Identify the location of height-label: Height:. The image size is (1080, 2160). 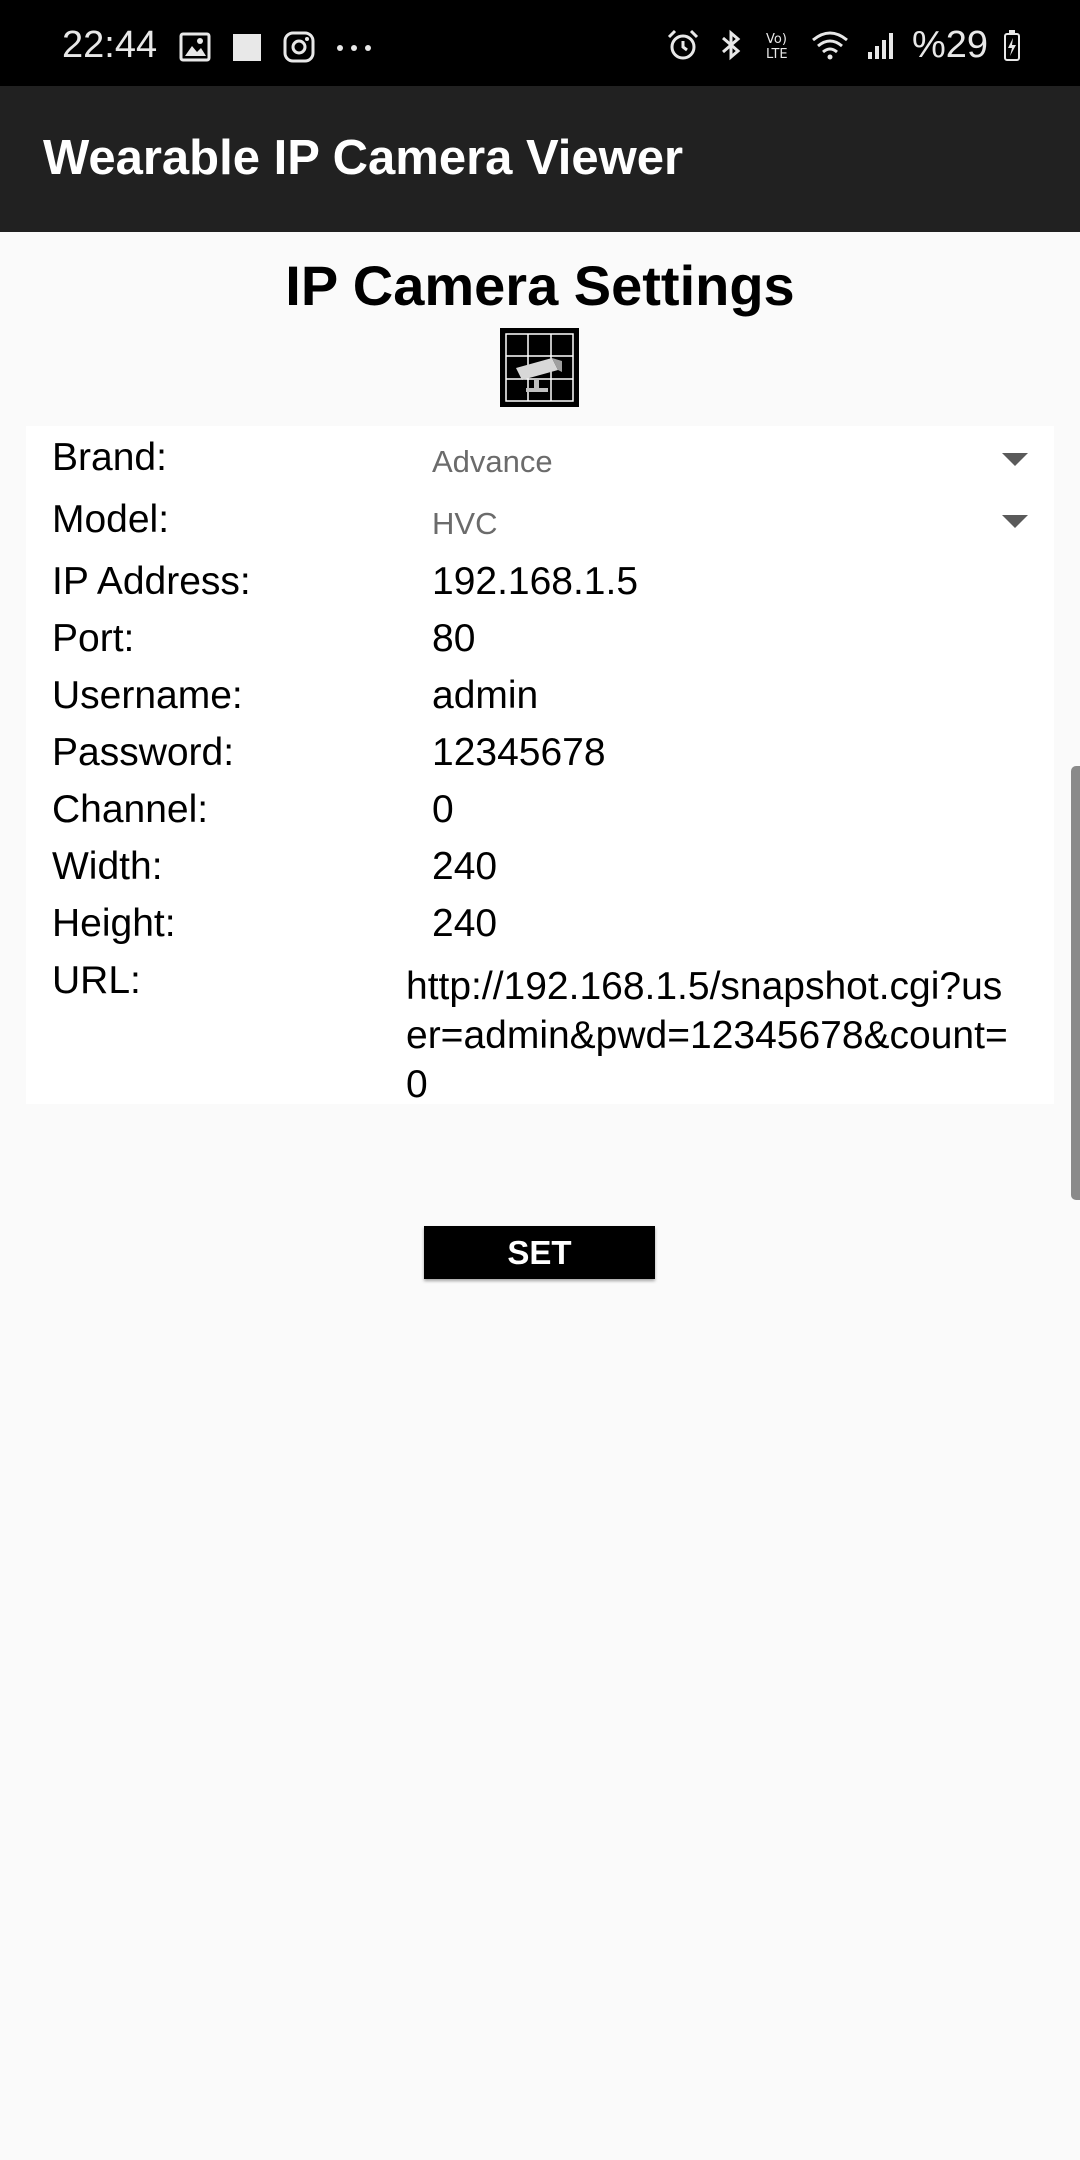
(114, 923).